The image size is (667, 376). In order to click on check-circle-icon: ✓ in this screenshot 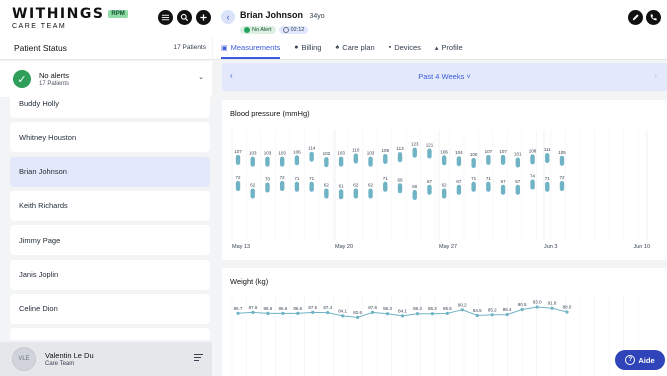, I will do `click(22, 79)`.